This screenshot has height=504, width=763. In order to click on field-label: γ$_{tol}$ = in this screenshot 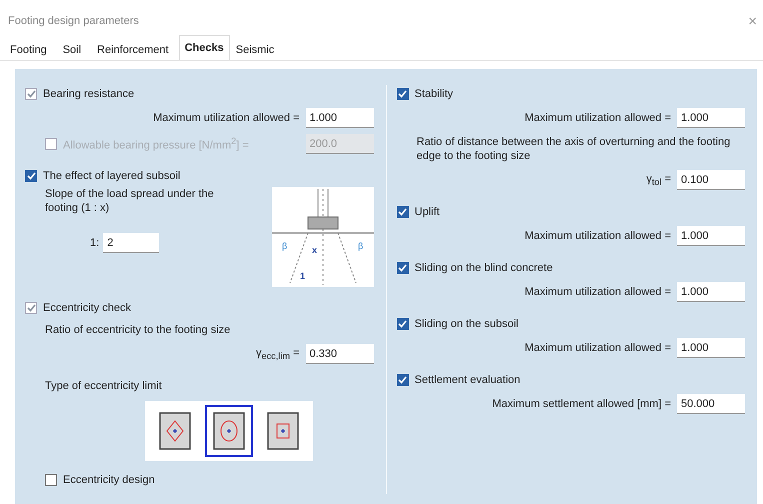, I will do `click(658, 180)`.